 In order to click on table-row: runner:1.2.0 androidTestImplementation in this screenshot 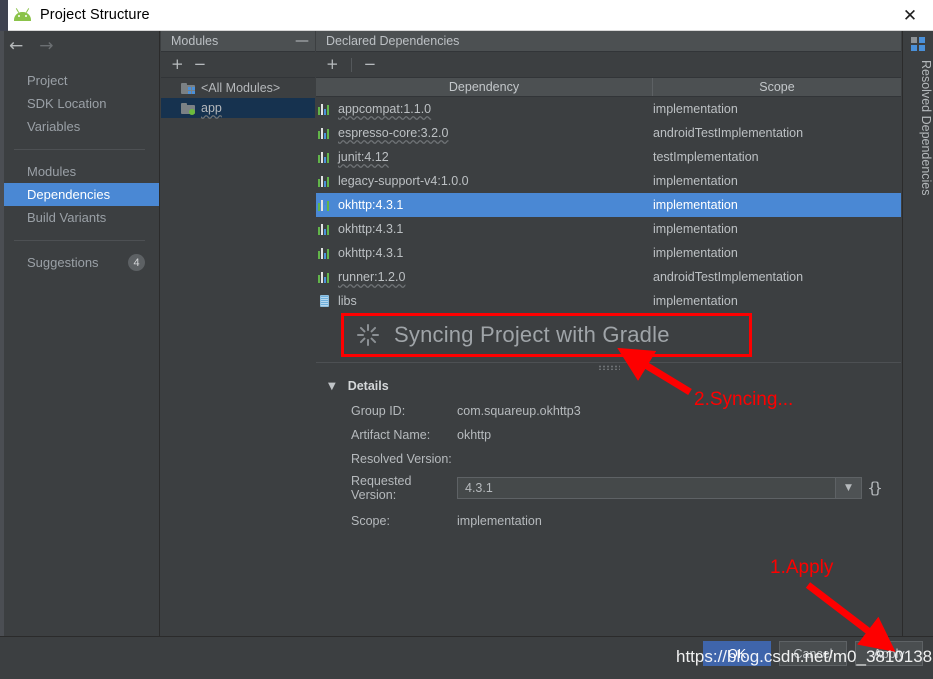, I will do `click(608, 277)`.